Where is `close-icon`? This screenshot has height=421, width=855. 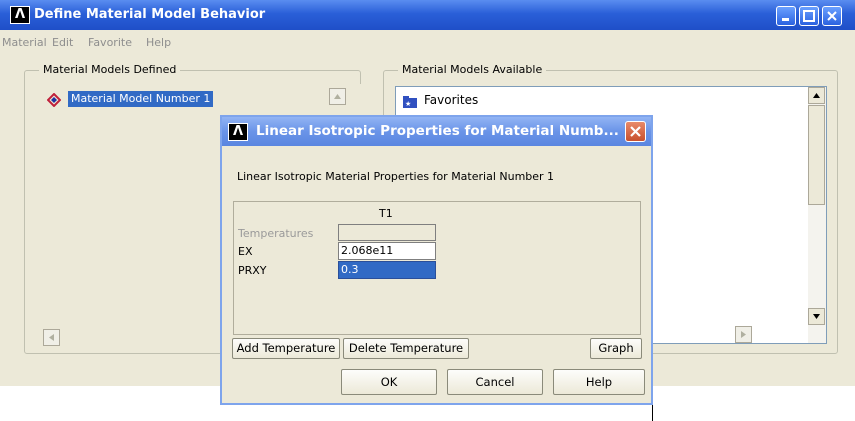 close-icon is located at coordinates (832, 16).